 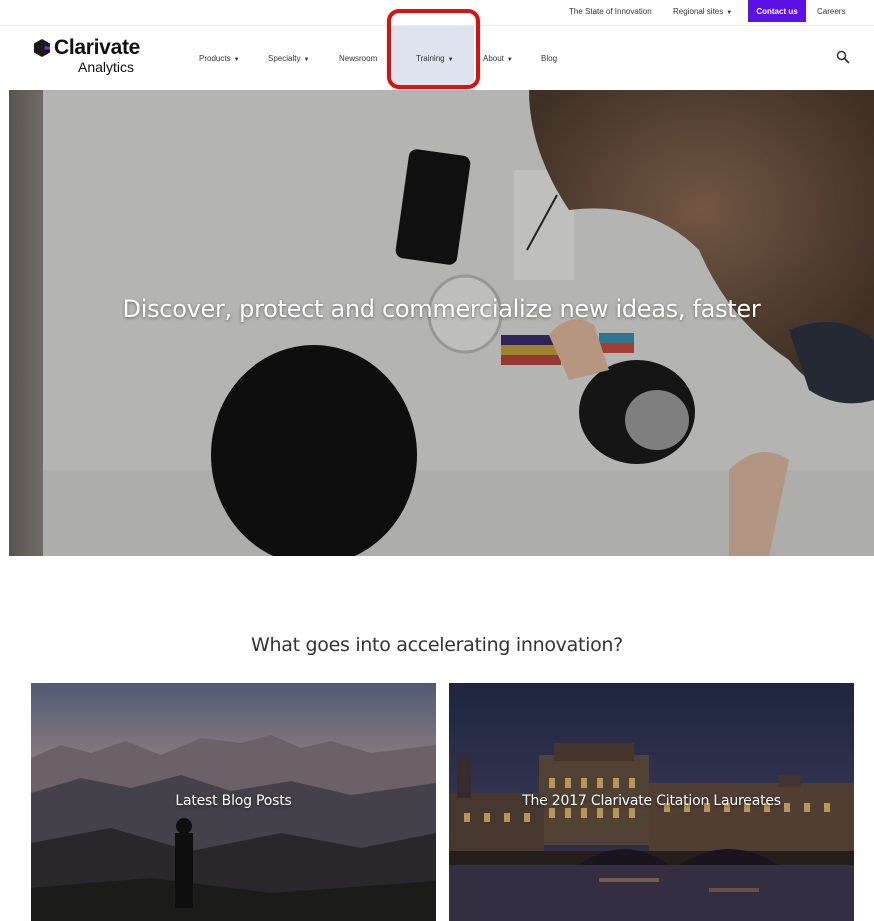 I want to click on regional-sites-dropdown: Regional sites ▼, so click(x=702, y=11).